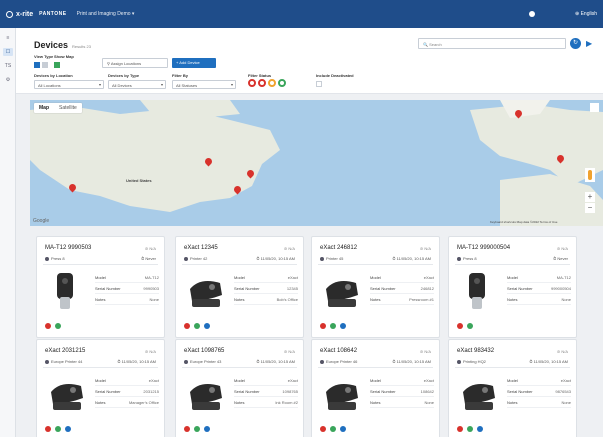 The image size is (603, 437). What do you see at coordinates (319, 84) in the screenshot?
I see `include-deactivated-checkbox` at bounding box center [319, 84].